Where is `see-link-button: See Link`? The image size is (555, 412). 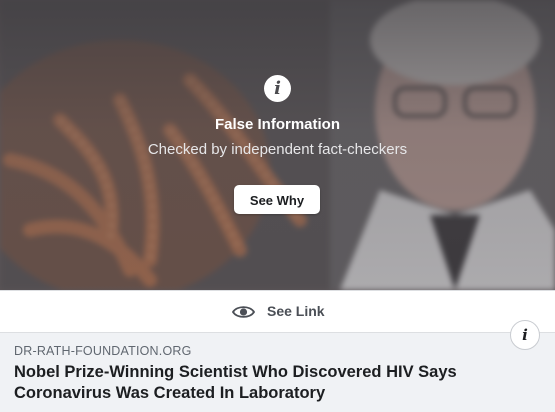 see-link-button: See Link is located at coordinates (277, 311).